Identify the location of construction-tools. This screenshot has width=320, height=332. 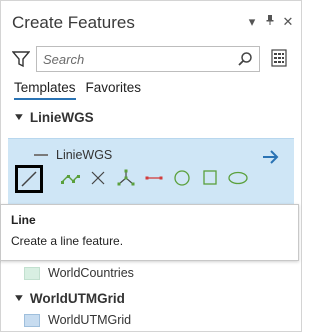
(149, 180).